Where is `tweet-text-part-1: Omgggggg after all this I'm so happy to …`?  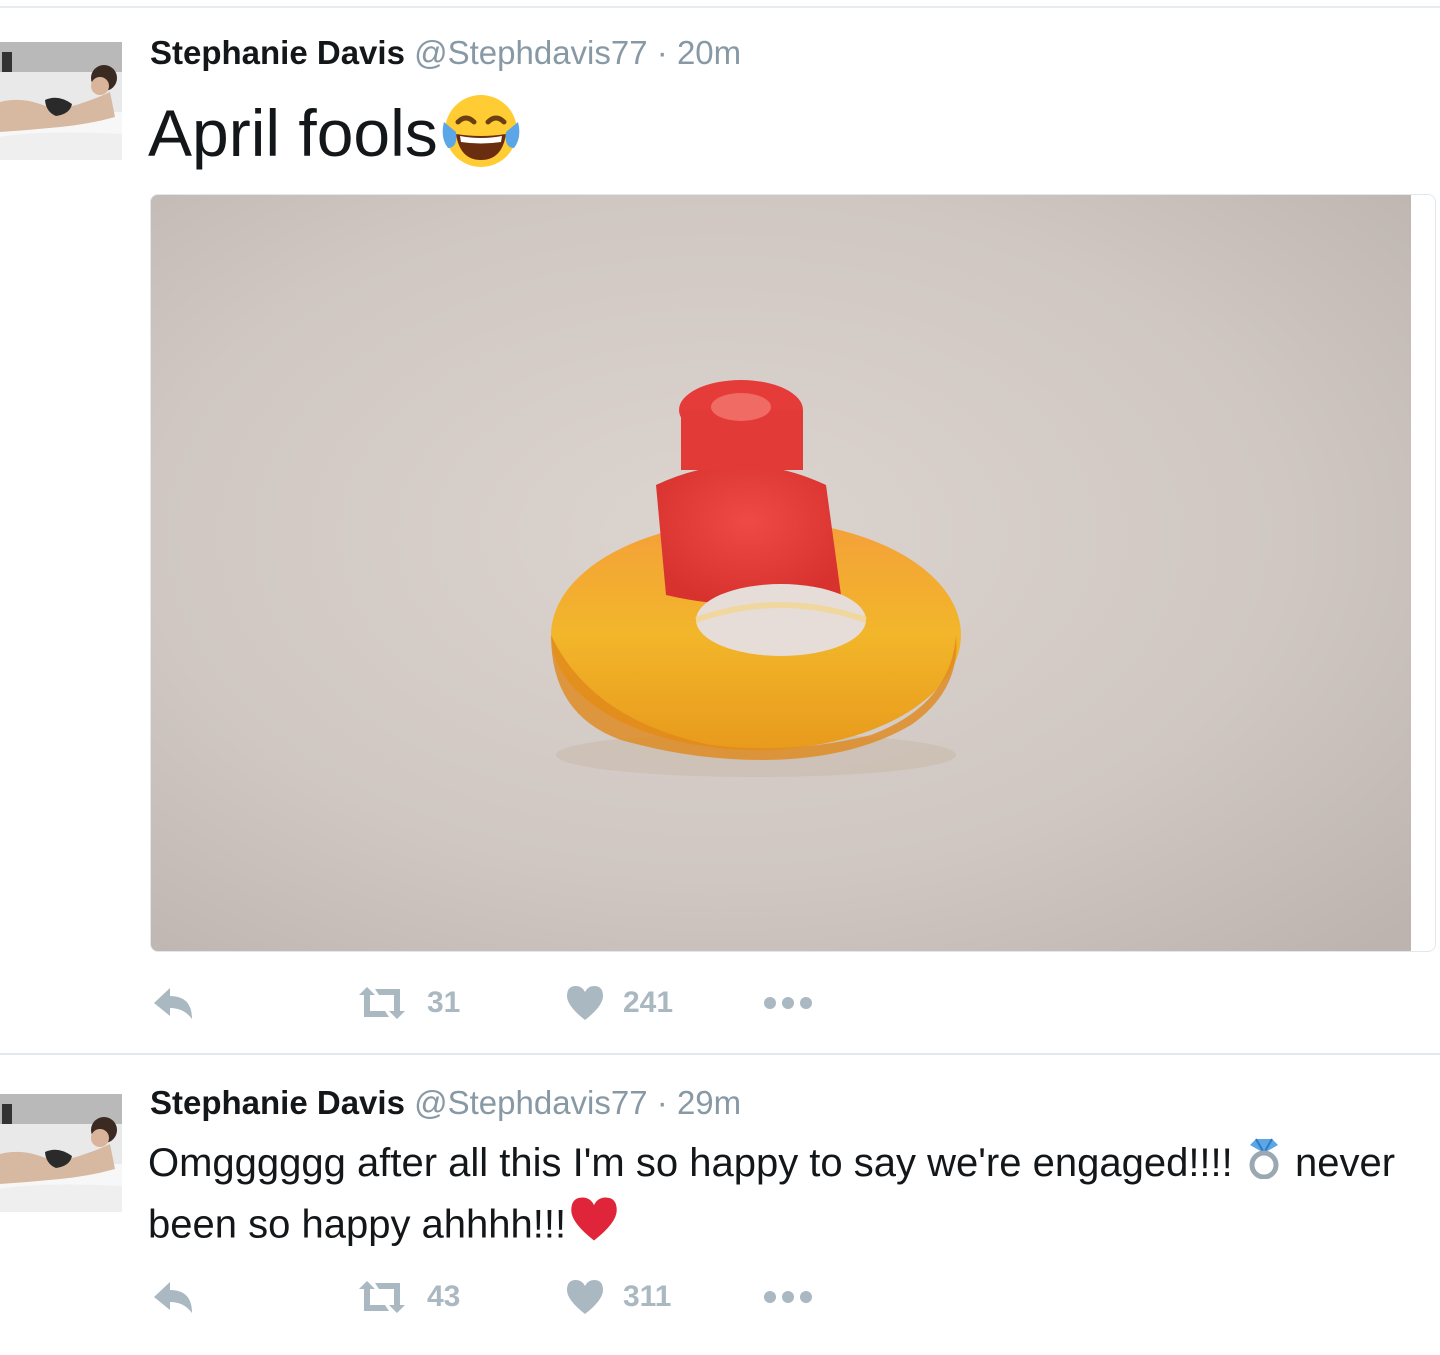 tweet-text-part-1: Omgggggg after all this I'm so happy to … is located at coordinates (696, 1163).